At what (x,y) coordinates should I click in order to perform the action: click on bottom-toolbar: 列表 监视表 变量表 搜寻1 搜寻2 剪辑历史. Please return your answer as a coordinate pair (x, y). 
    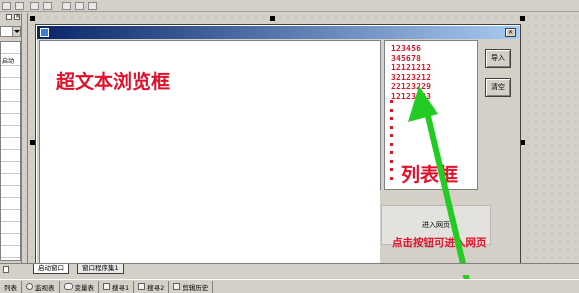
    Looking at the image, I should click on (289, 286).